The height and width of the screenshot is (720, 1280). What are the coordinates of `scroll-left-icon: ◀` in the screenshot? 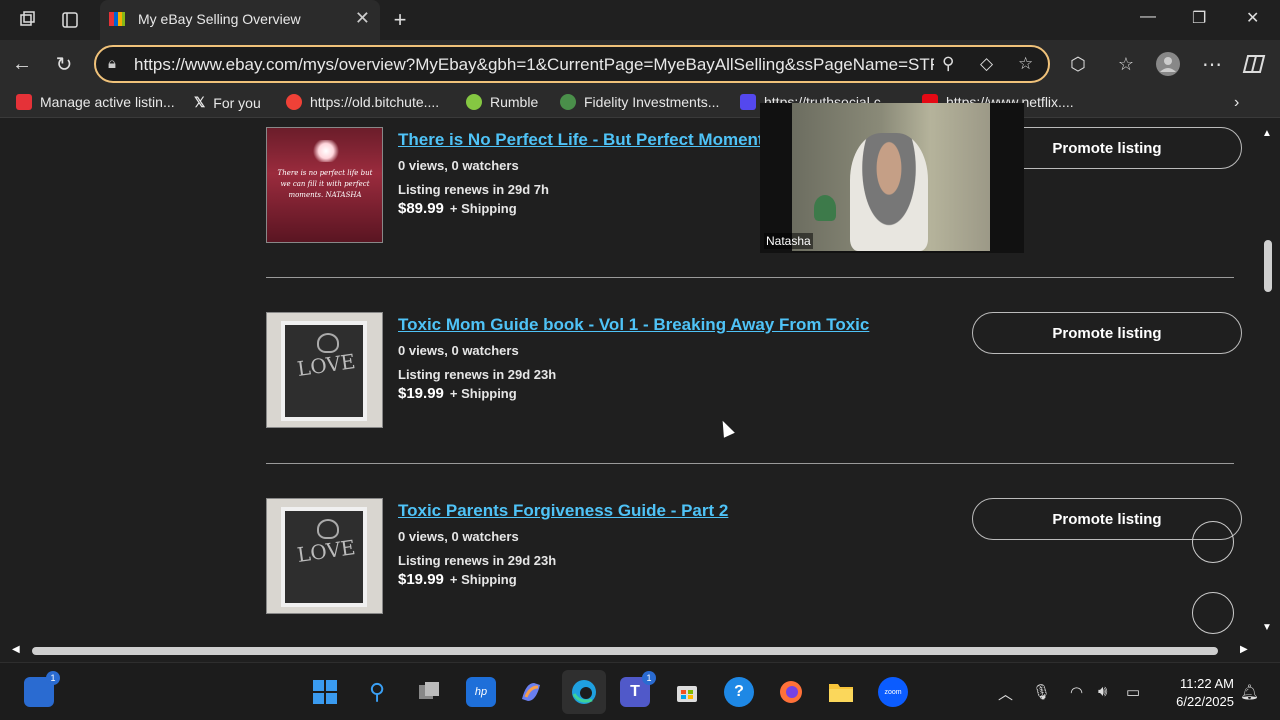 It's located at (16, 649).